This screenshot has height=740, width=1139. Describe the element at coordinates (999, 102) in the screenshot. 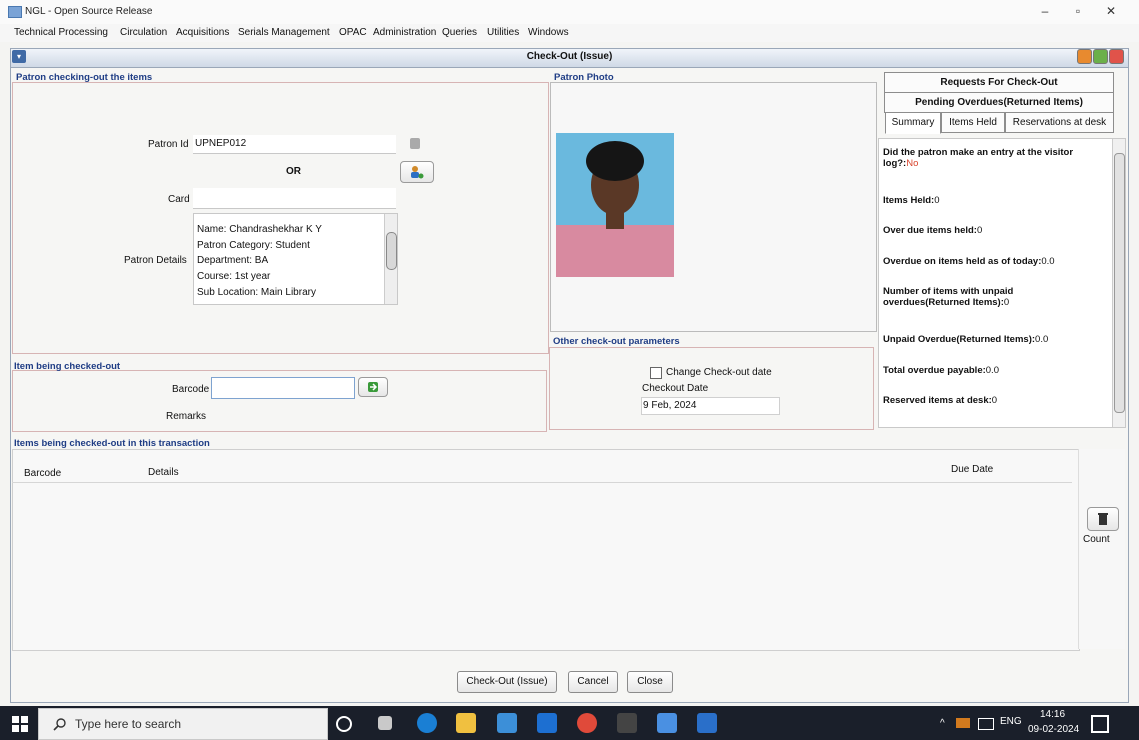

I see `tab-pending-overdues: Pending Overdues(Returned Items)` at that location.